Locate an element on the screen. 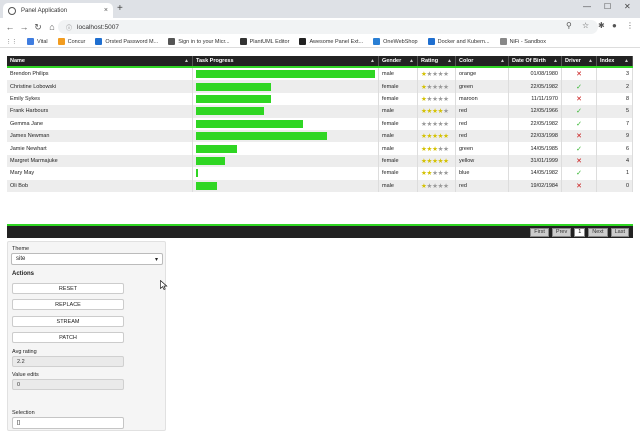  page-next-button: Next is located at coordinates (598, 232).